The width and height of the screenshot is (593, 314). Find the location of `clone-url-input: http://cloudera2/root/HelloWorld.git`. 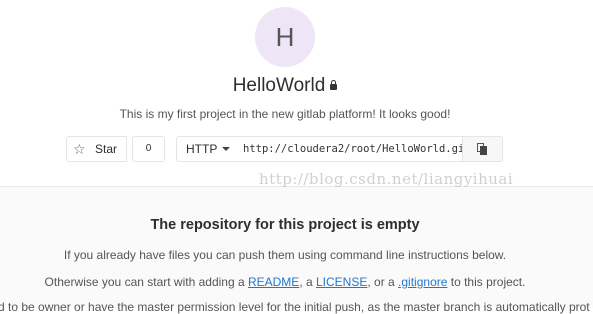

clone-url-input: http://cloudera2/root/HelloWorld.git is located at coordinates (352, 149).